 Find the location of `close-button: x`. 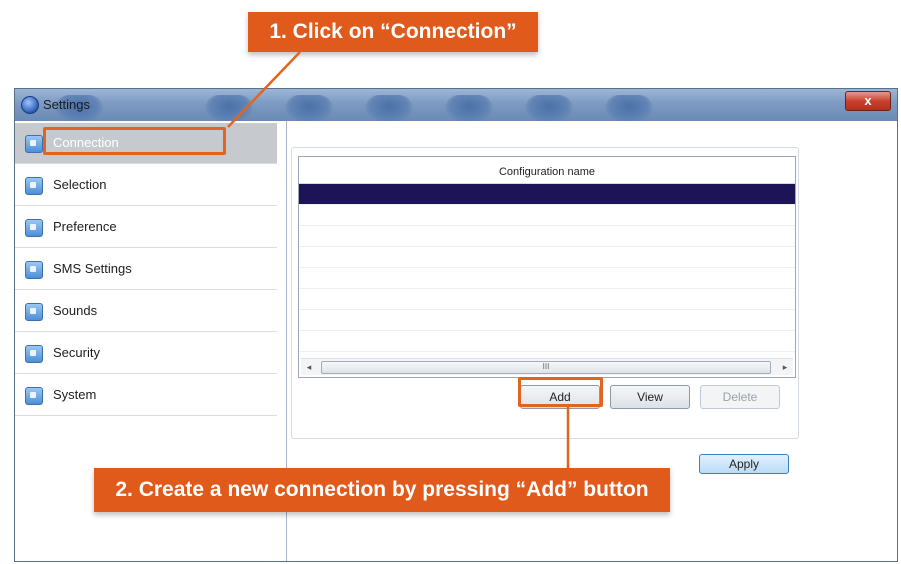

close-button: x is located at coordinates (868, 101).